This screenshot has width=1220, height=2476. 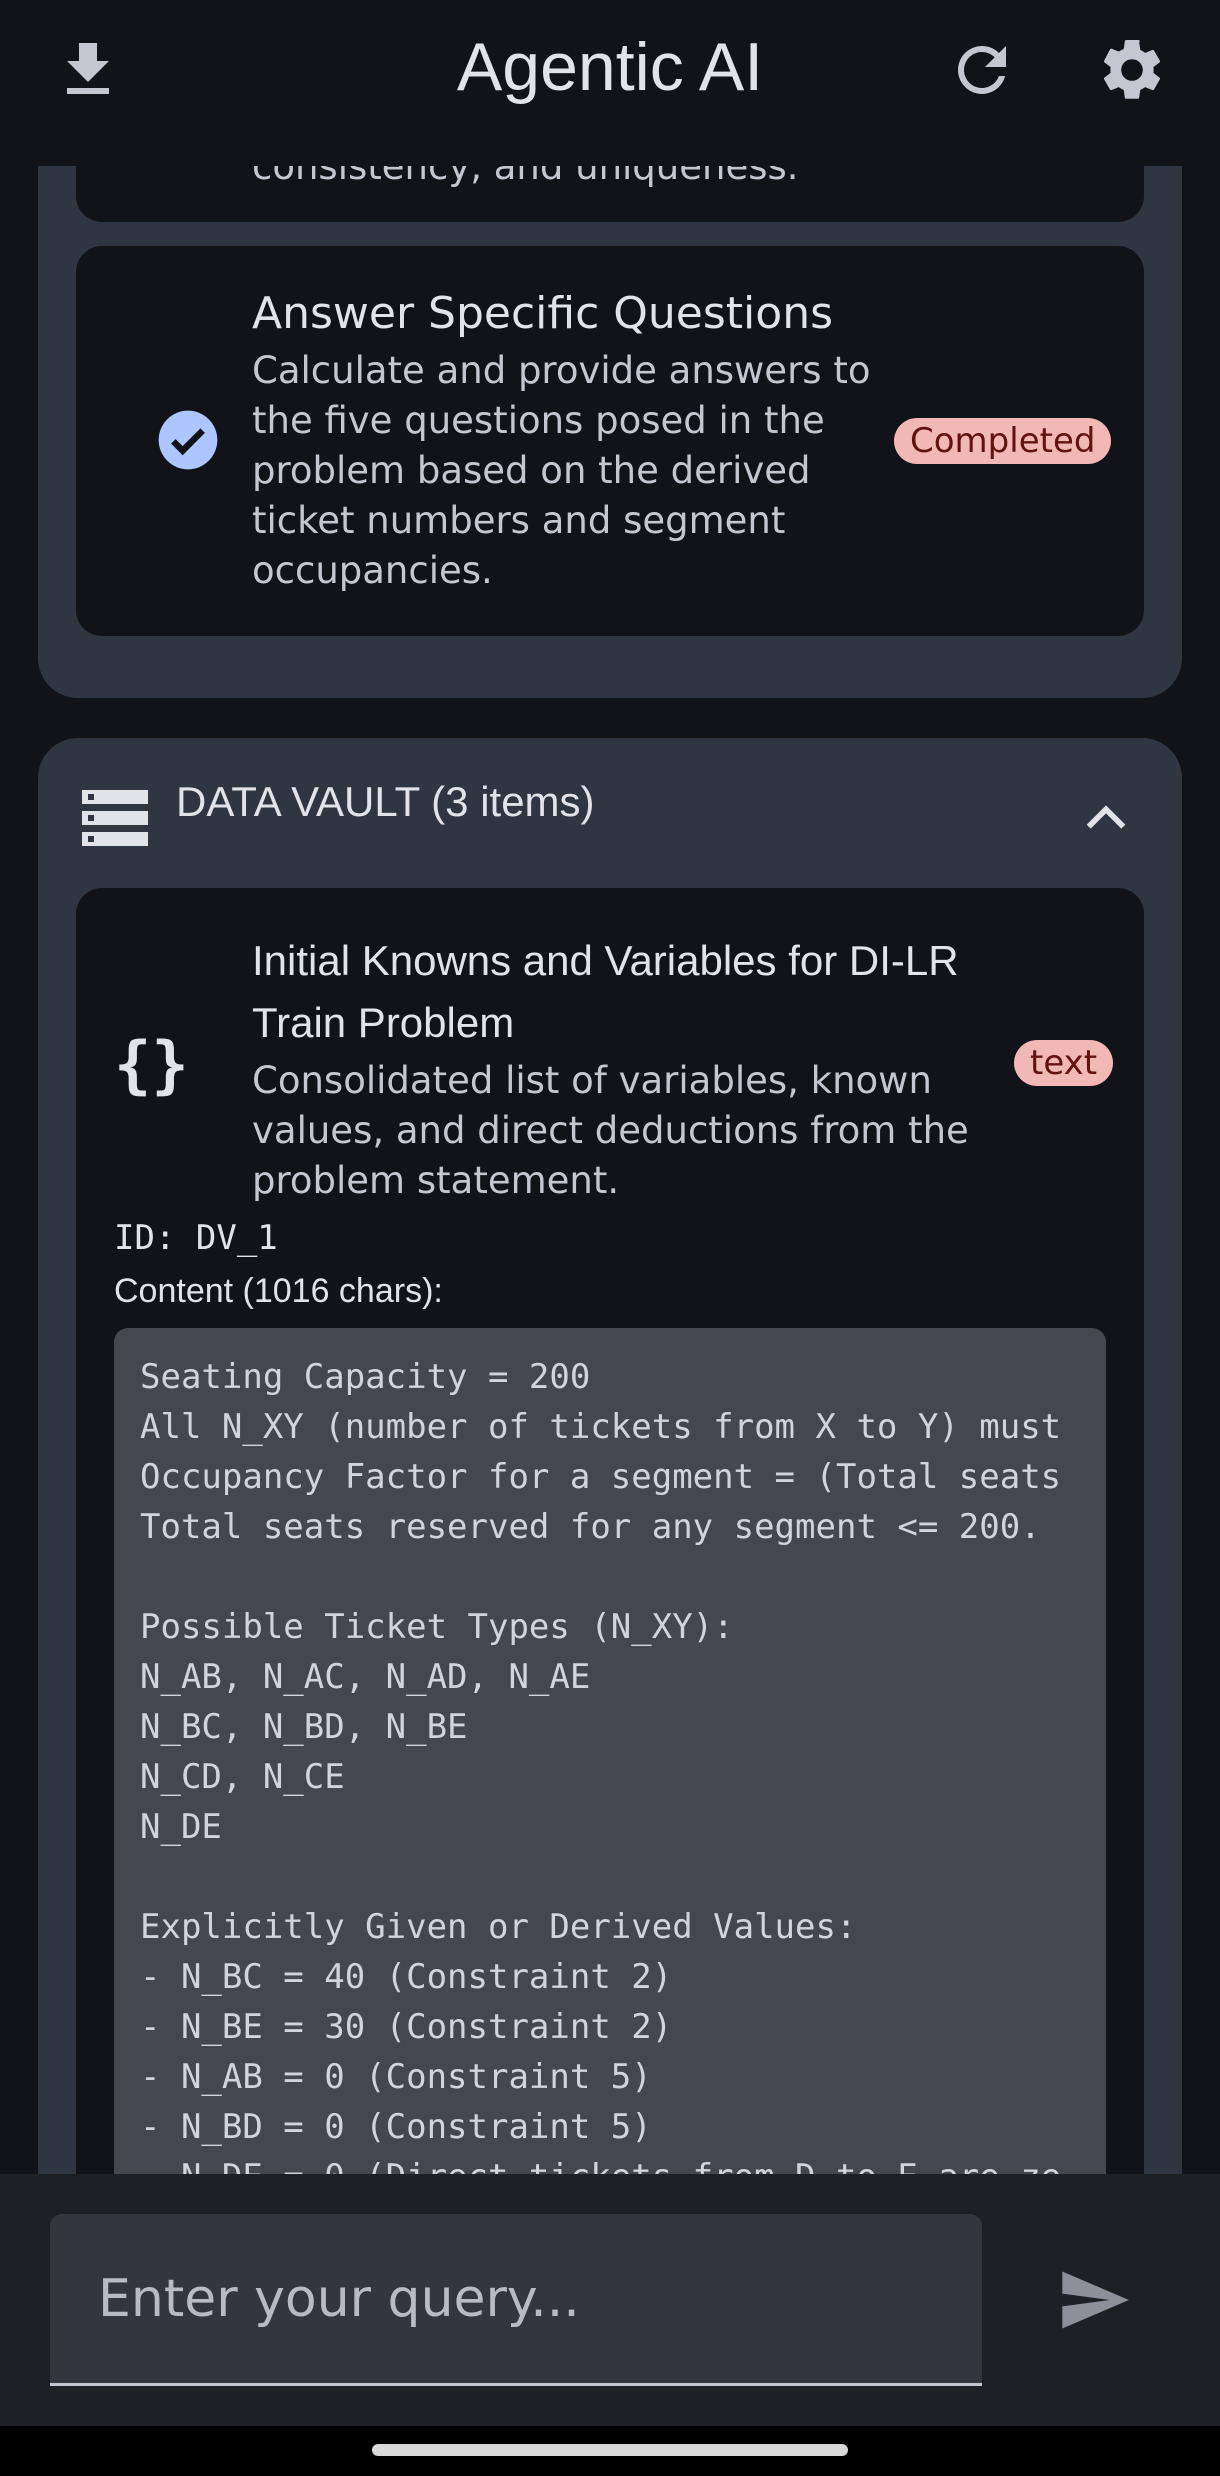 I want to click on status-badge: Completed, so click(x=1003, y=441).